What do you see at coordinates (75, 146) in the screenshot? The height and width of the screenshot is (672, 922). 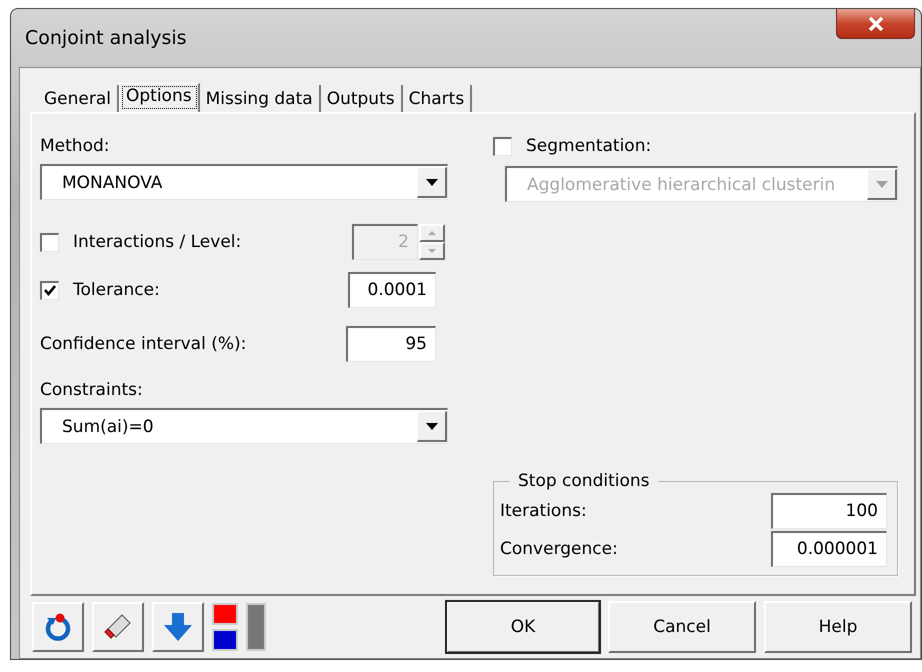 I see `method-label: Method:` at bounding box center [75, 146].